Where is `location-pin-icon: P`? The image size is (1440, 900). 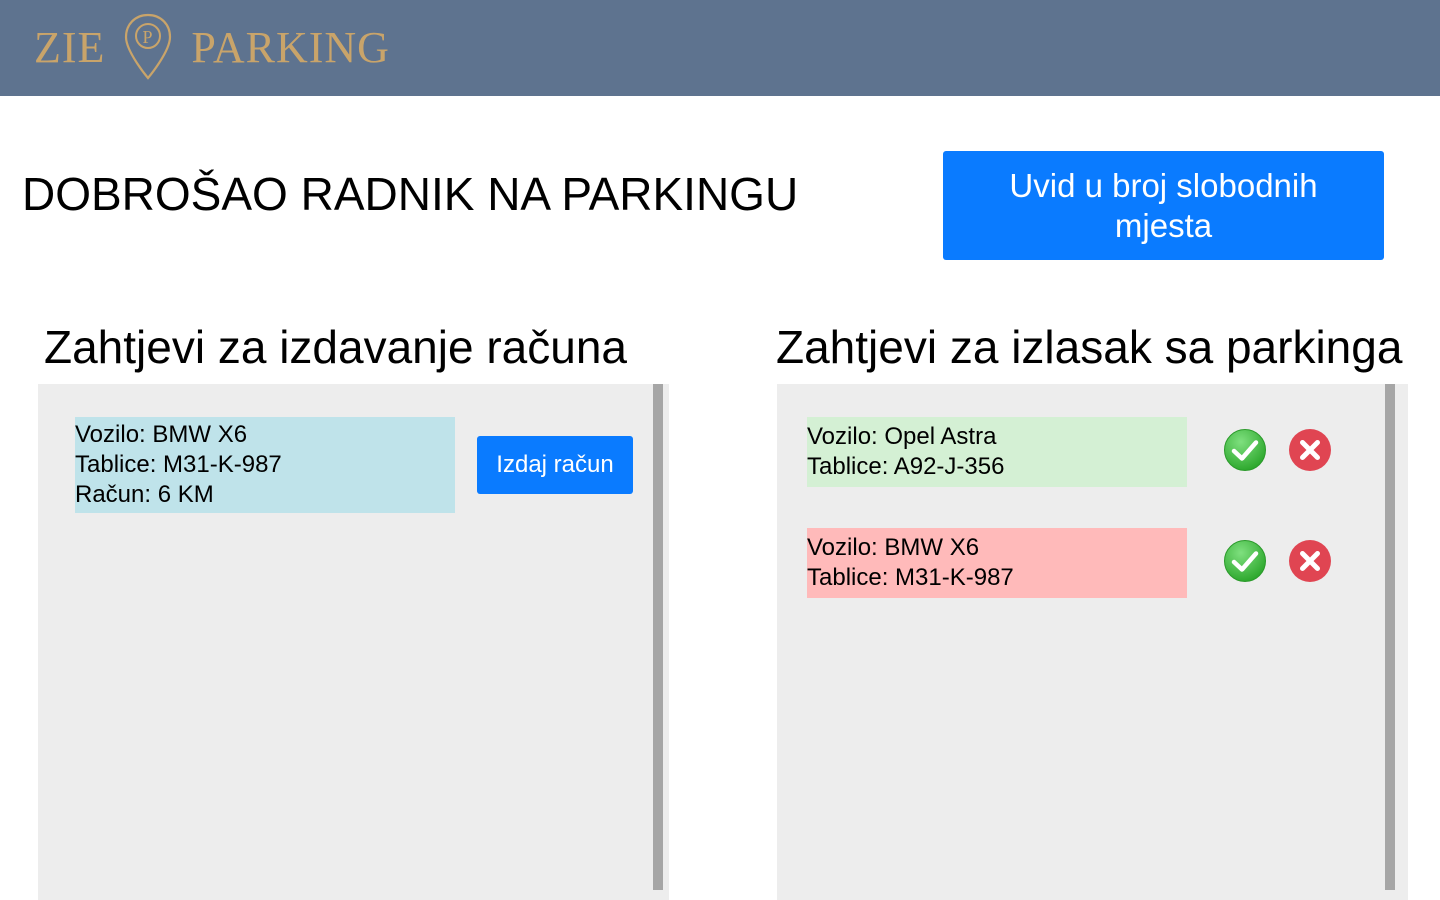 location-pin-icon: P is located at coordinates (148, 46).